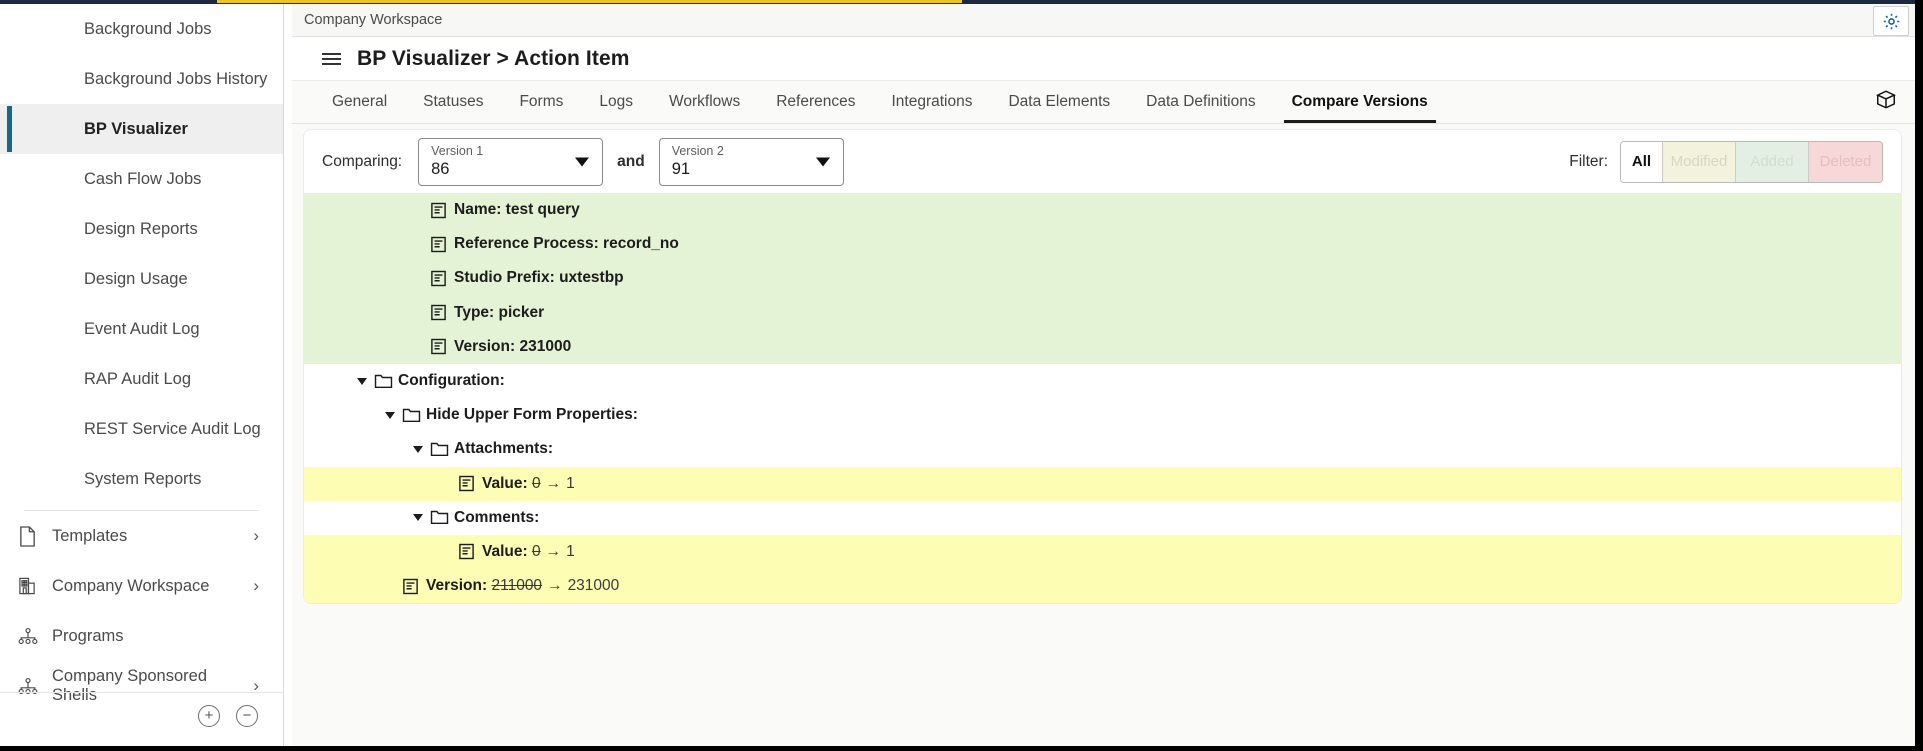 This screenshot has height=751, width=1923. I want to click on sidebar-group-label: Templates, so click(90, 535).